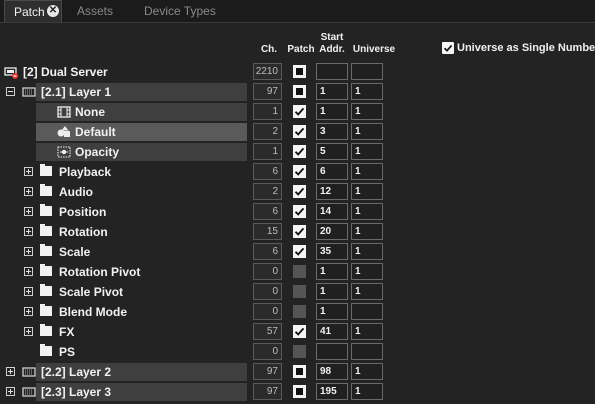 This screenshot has height=404, width=595. I want to click on start-address-field: 41, so click(332, 331).